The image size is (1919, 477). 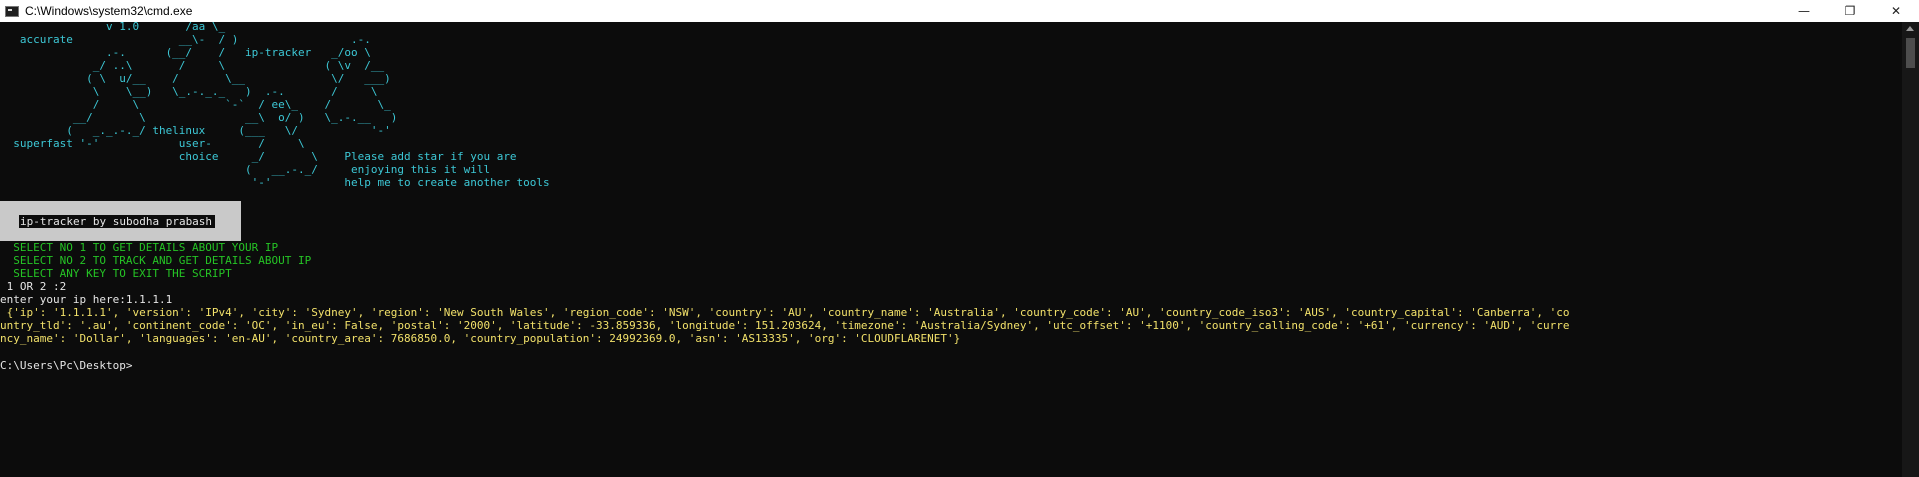 I want to click on menu-option-exit: SELECT ANY KEY TO EXIT THE SCRIPT, so click(x=116, y=273).